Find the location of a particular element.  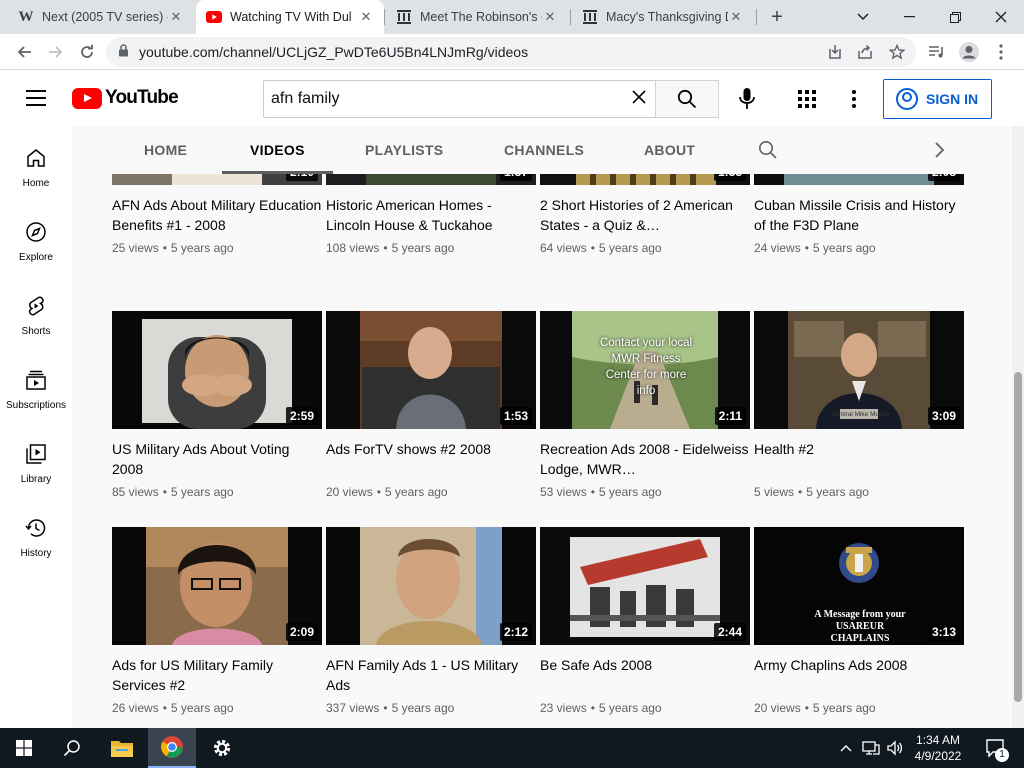

browser-tab-archive-1: Meet The Robinson's ( ✕ is located at coordinates (477, 17).